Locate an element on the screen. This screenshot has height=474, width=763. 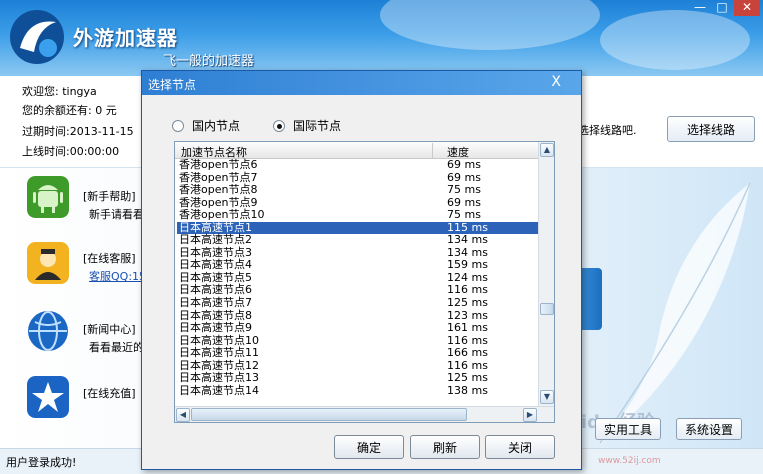
radio-label-international: 国际节点 is located at coordinates (317, 126).